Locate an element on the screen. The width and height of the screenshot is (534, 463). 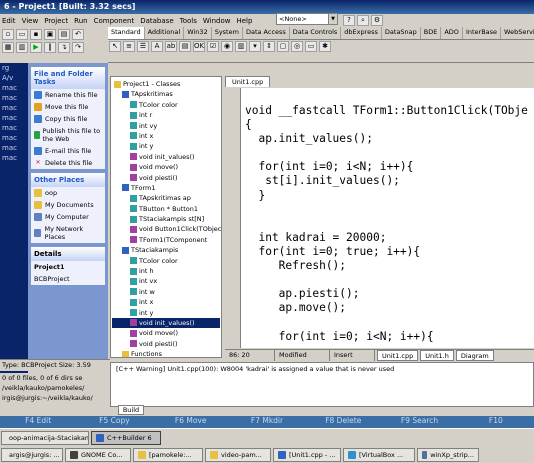
tree-node: int y is located at coordinates (166, 313).